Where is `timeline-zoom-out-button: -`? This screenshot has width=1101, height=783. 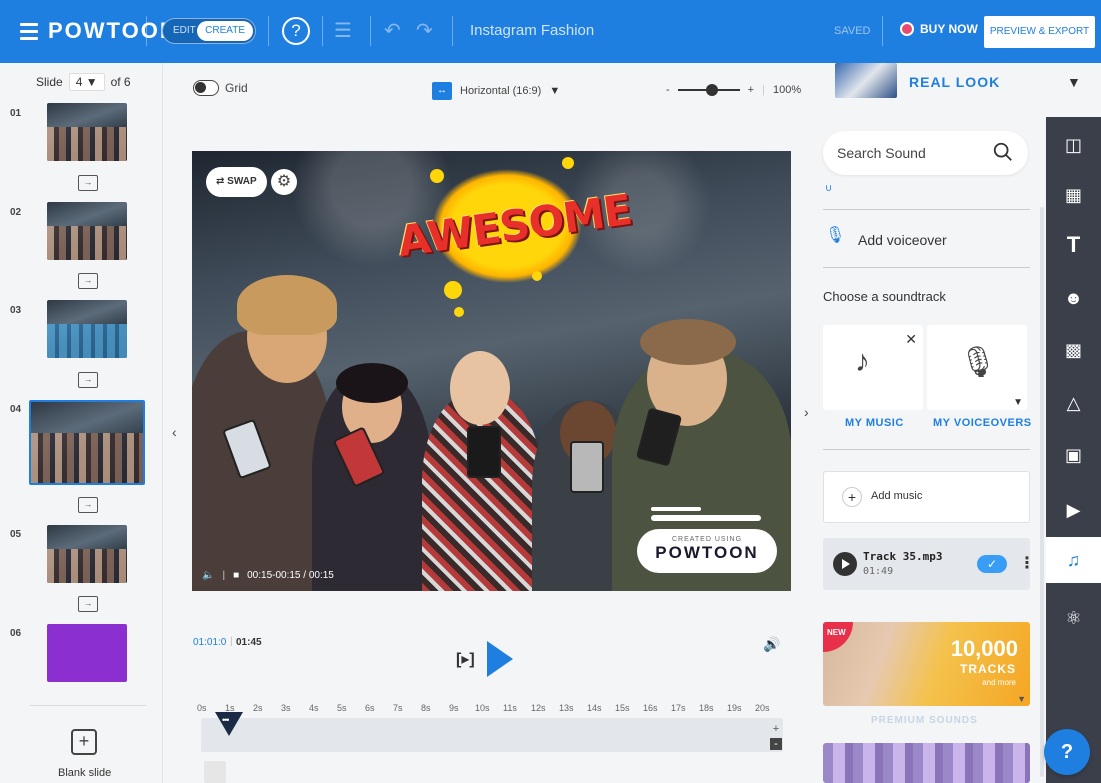
timeline-zoom-out-button: - is located at coordinates (776, 744).